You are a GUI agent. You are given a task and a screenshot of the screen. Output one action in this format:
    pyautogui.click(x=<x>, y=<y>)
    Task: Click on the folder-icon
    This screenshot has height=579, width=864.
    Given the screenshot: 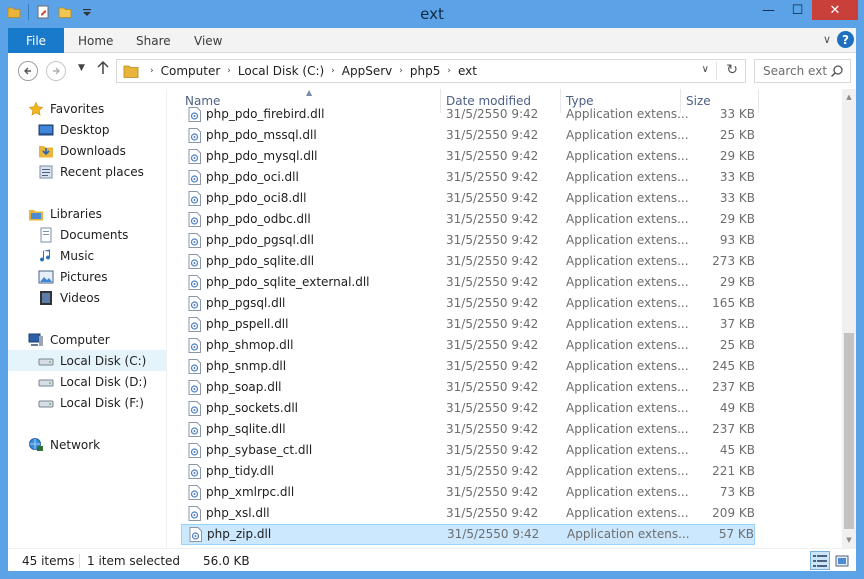 What is the action you would take?
    pyautogui.click(x=131, y=71)
    